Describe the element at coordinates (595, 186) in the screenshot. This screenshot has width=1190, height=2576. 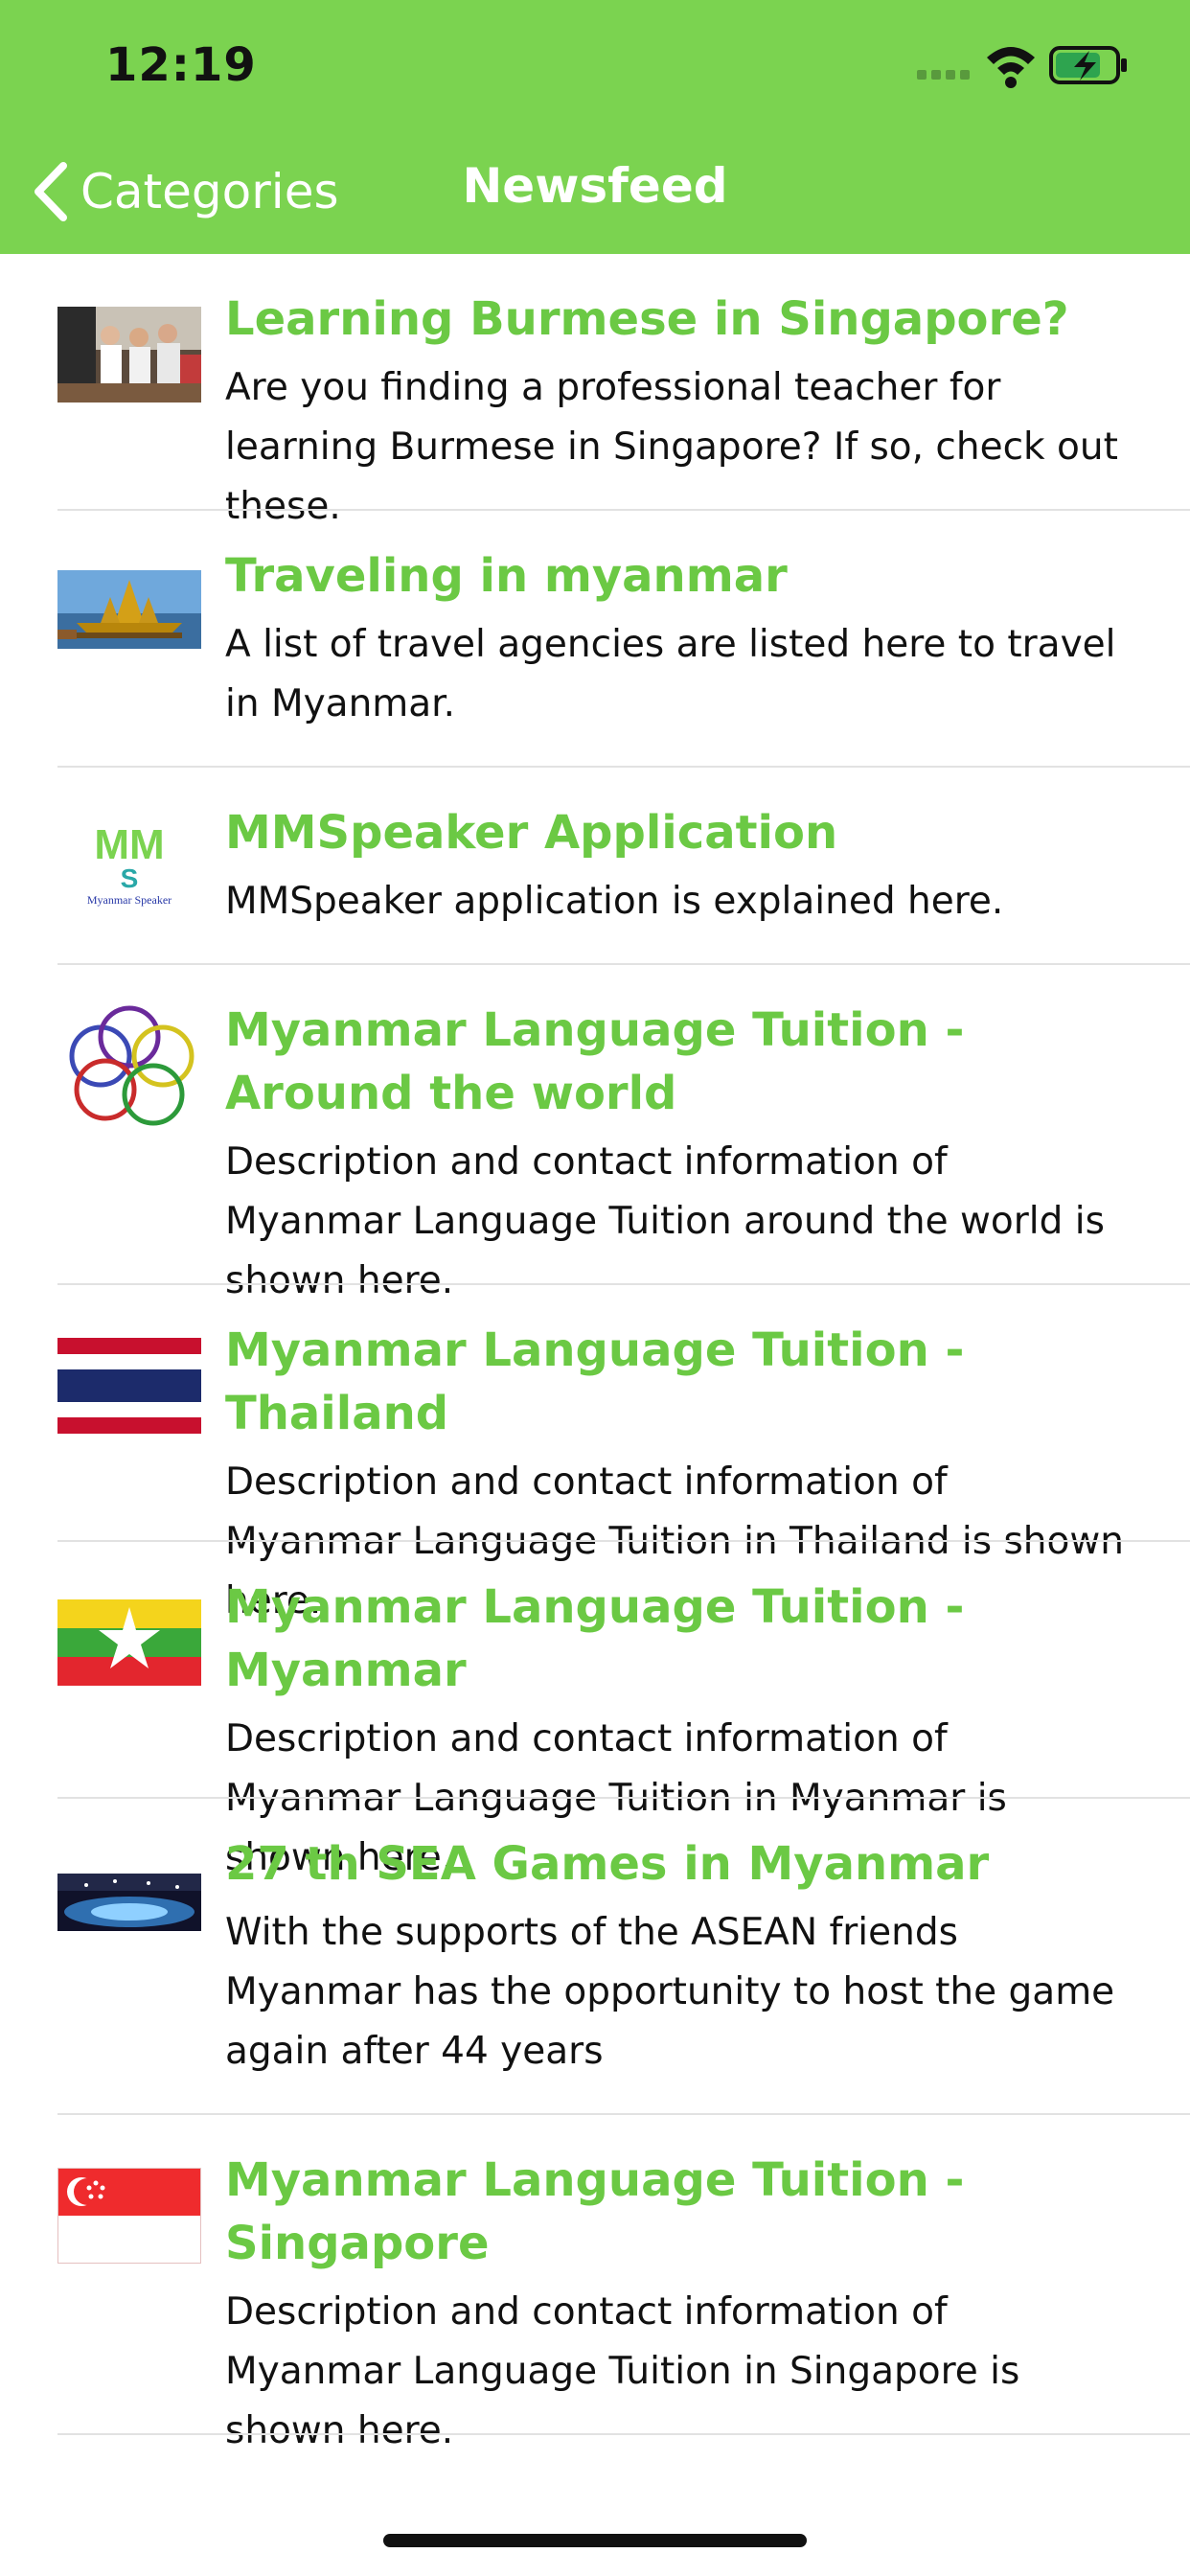
I see `page-title: Newsfeed` at that location.